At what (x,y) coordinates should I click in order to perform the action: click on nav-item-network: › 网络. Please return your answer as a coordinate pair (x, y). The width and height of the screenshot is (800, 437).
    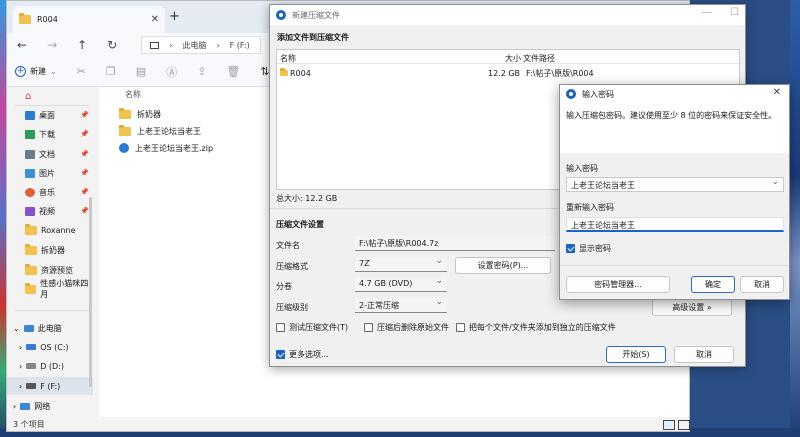
    Looking at the image, I should click on (50, 406).